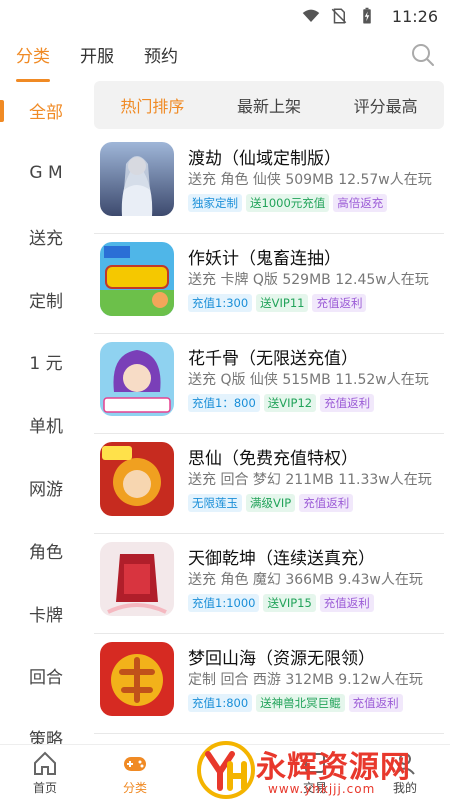 This screenshot has width=450, height=801. What do you see at coordinates (152, 105) in the screenshot?
I see `sort-hot: 热门排序` at bounding box center [152, 105].